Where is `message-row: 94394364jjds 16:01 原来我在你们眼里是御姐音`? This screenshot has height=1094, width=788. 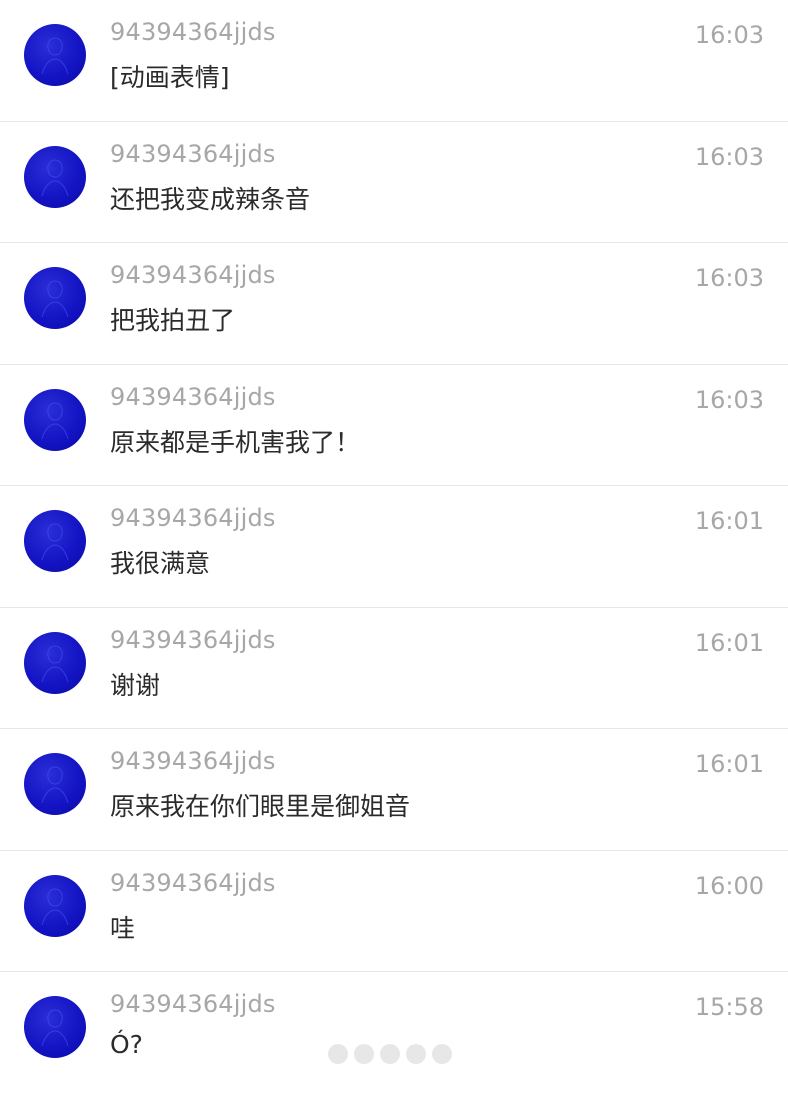 message-row: 94394364jjds 16:01 原来我在你们眼里是御姐音 is located at coordinates (394, 790).